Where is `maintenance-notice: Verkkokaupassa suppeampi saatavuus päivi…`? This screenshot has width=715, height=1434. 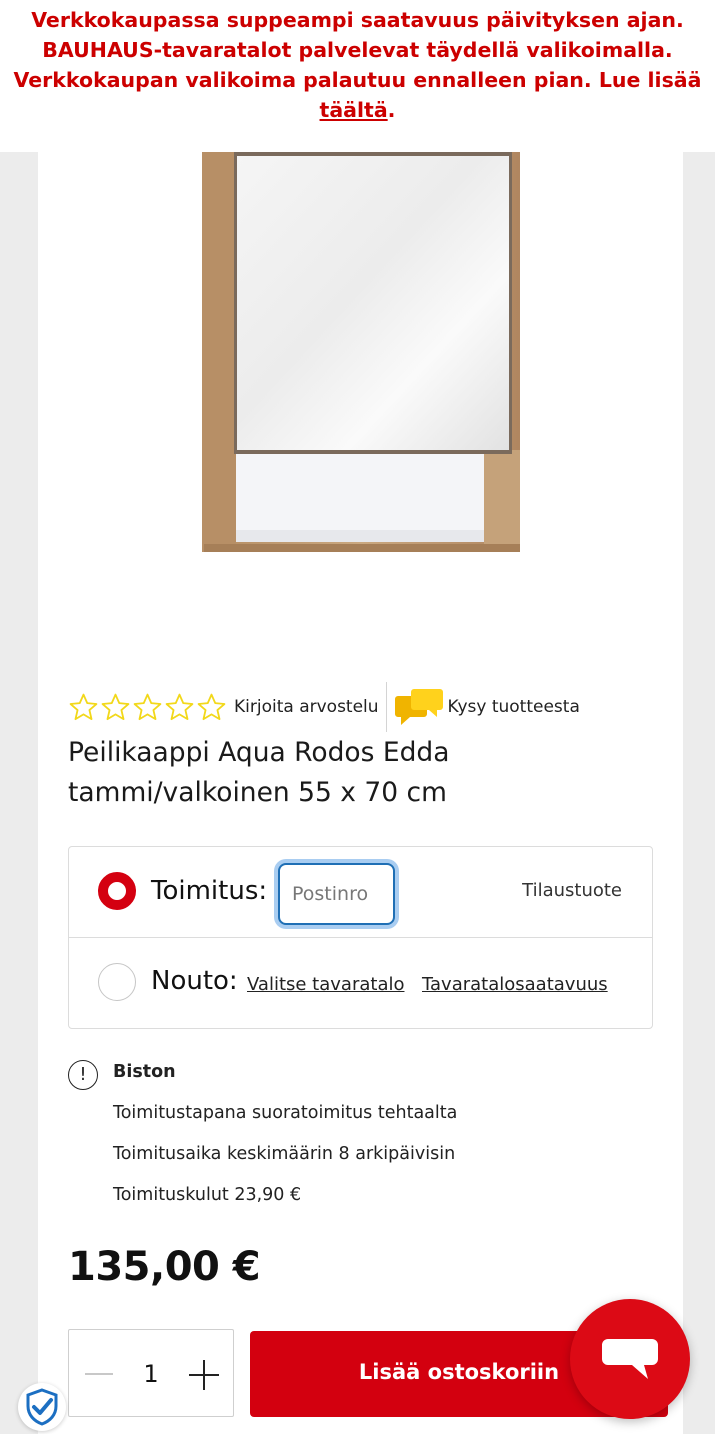 maintenance-notice: Verkkokaupassa suppeampi saatavuus päivi… is located at coordinates (357, 76).